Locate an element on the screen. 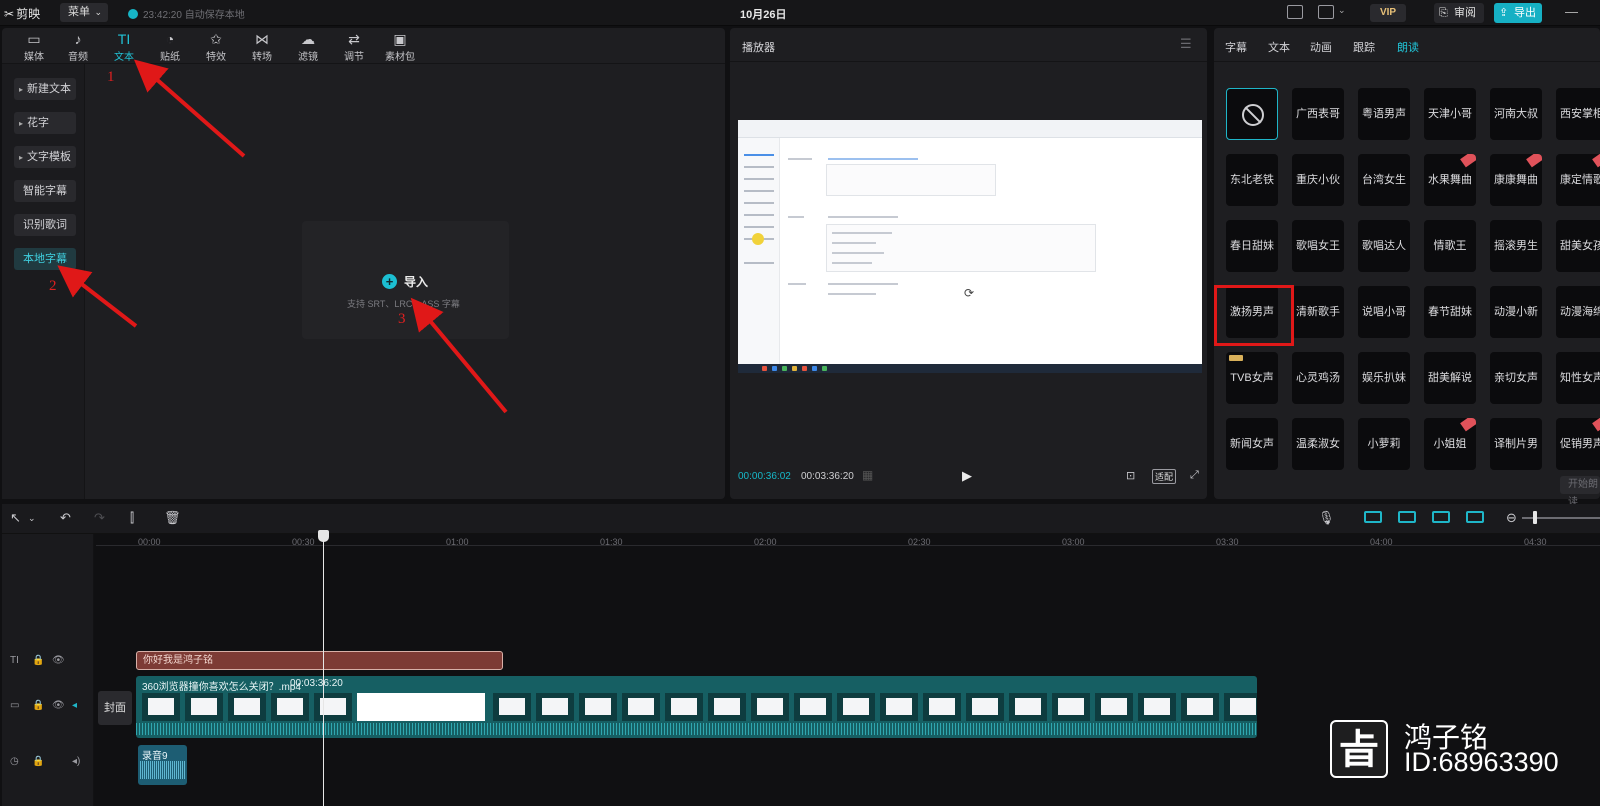  voice-option: 重庆小伙 is located at coordinates (1318, 180).